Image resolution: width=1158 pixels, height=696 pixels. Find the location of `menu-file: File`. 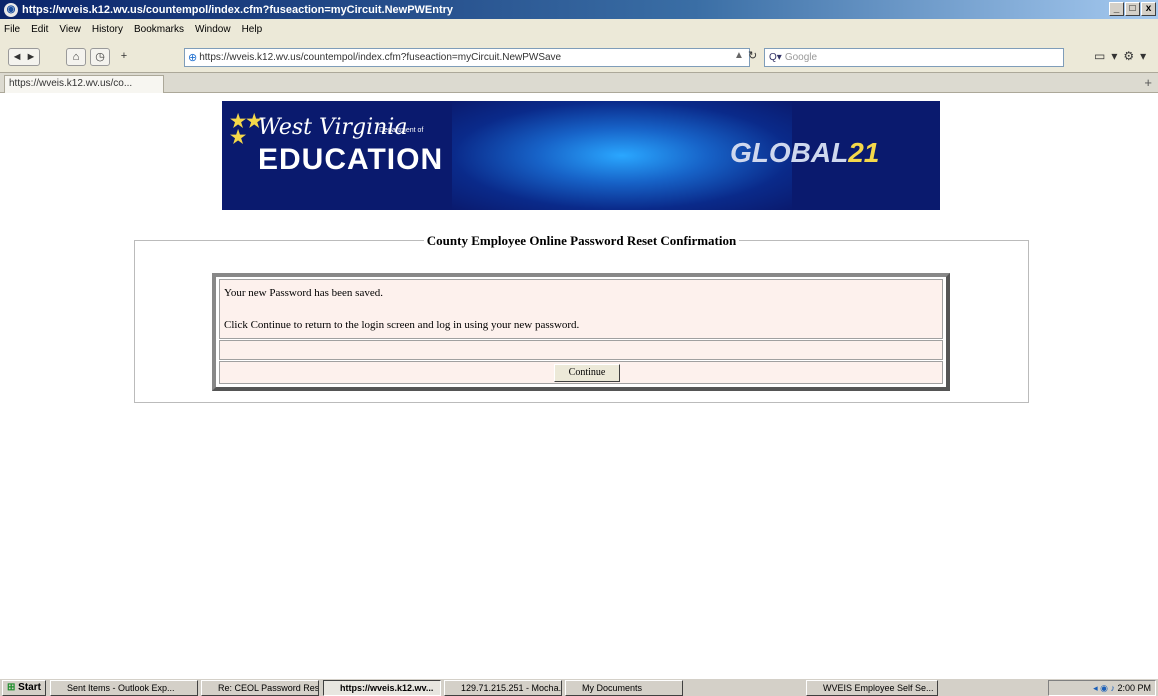

menu-file: File is located at coordinates (12, 29).